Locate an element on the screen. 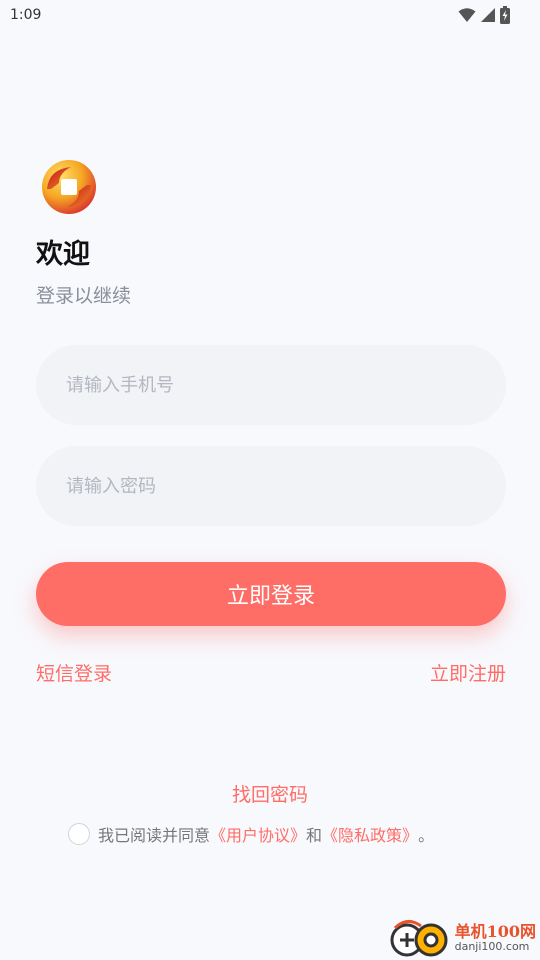 The width and height of the screenshot is (540, 960). status-bar: 1:09 is located at coordinates (270, 16).